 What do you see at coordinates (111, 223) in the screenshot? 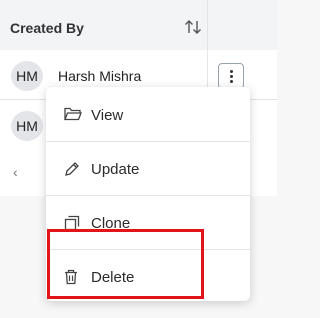
I see `menu-item-label: Clone` at bounding box center [111, 223].